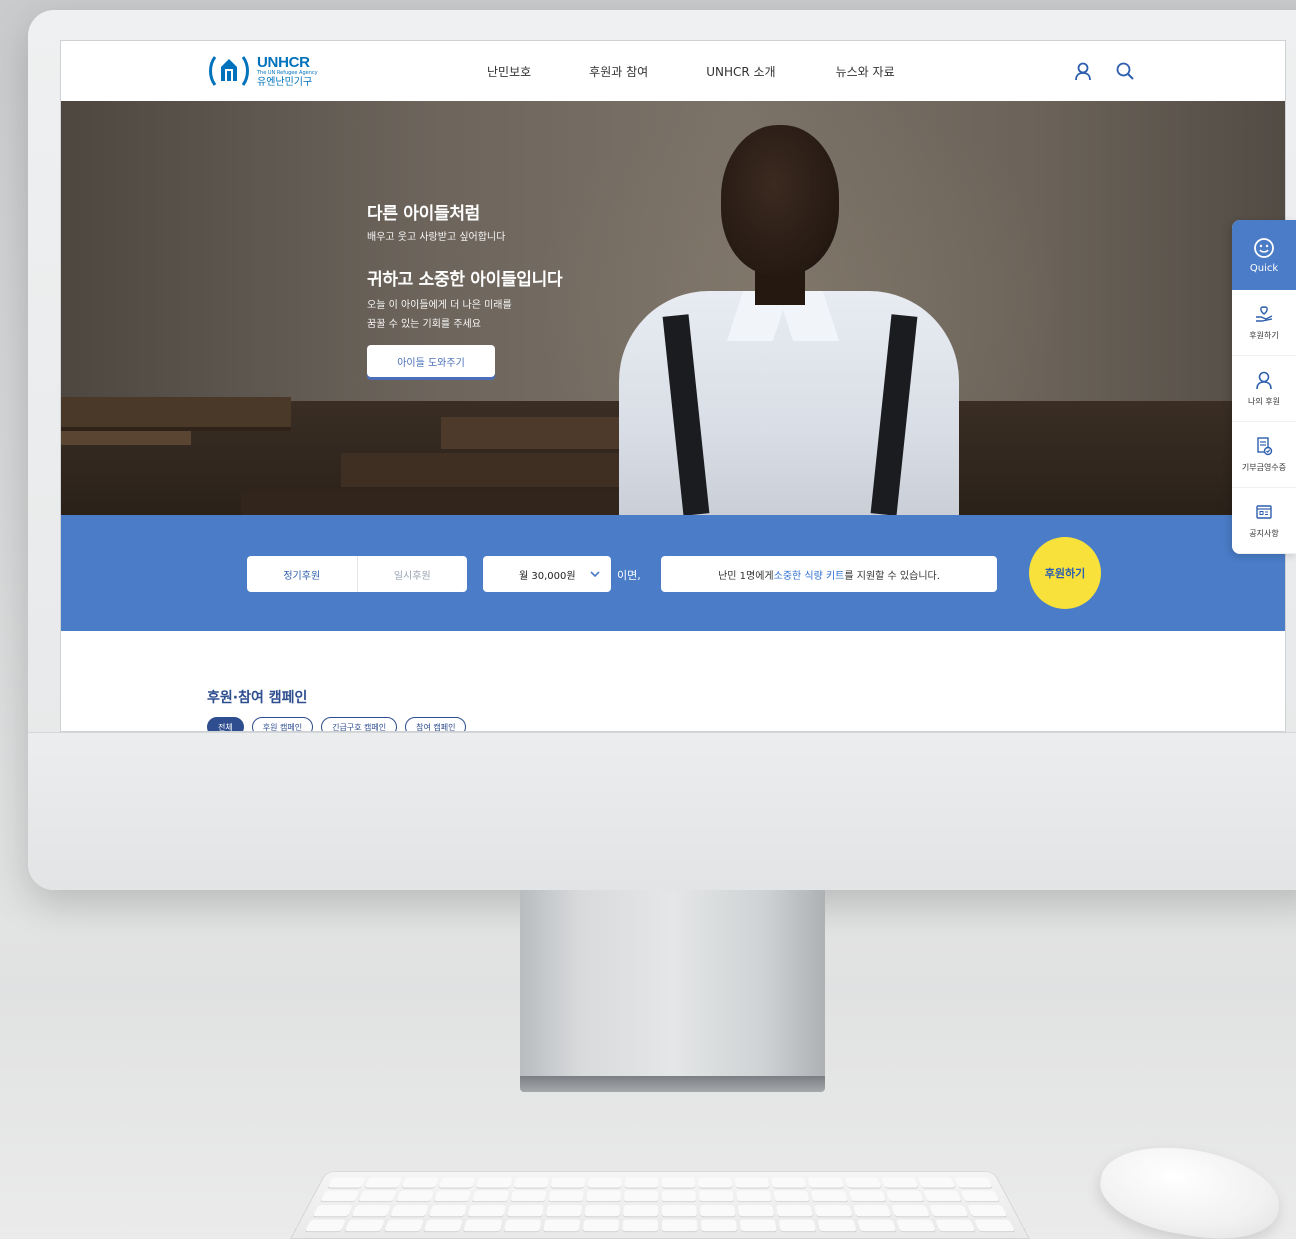 Image resolution: width=1296 pixels, height=1239 pixels. What do you see at coordinates (1264, 335) in the screenshot?
I see `quick-donate-label: 후원하기` at bounding box center [1264, 335].